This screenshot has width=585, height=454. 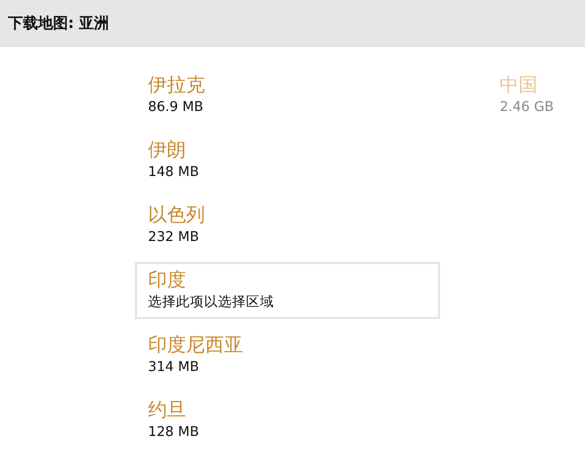 I want to click on region-item: 伊拉克 86.9 MB, so click(x=287, y=95).